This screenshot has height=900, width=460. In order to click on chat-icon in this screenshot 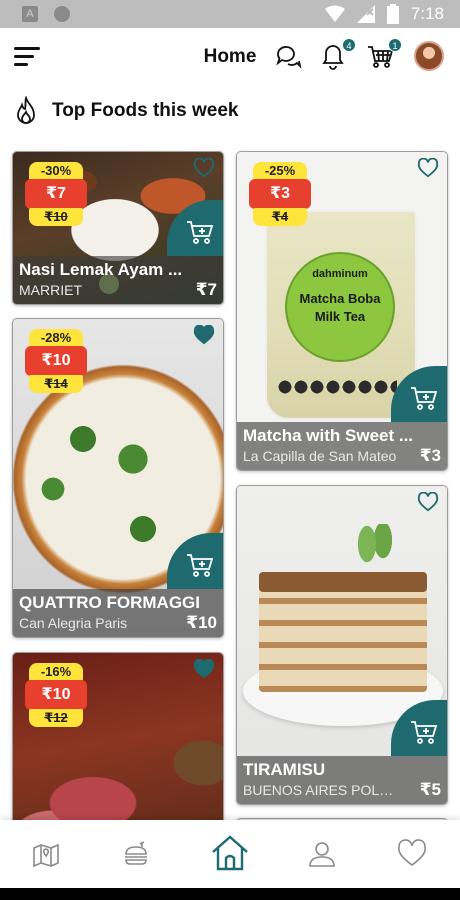, I will do `click(289, 57)`.